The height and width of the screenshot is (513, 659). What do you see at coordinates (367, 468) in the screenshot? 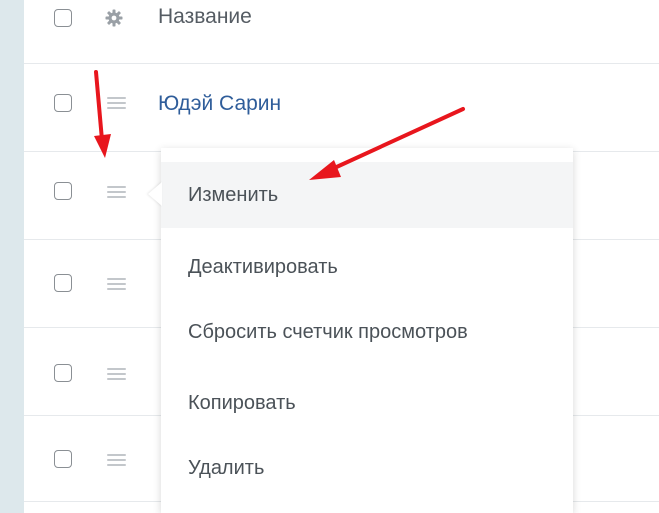
I see `menu-item-delete: Удалить` at bounding box center [367, 468].